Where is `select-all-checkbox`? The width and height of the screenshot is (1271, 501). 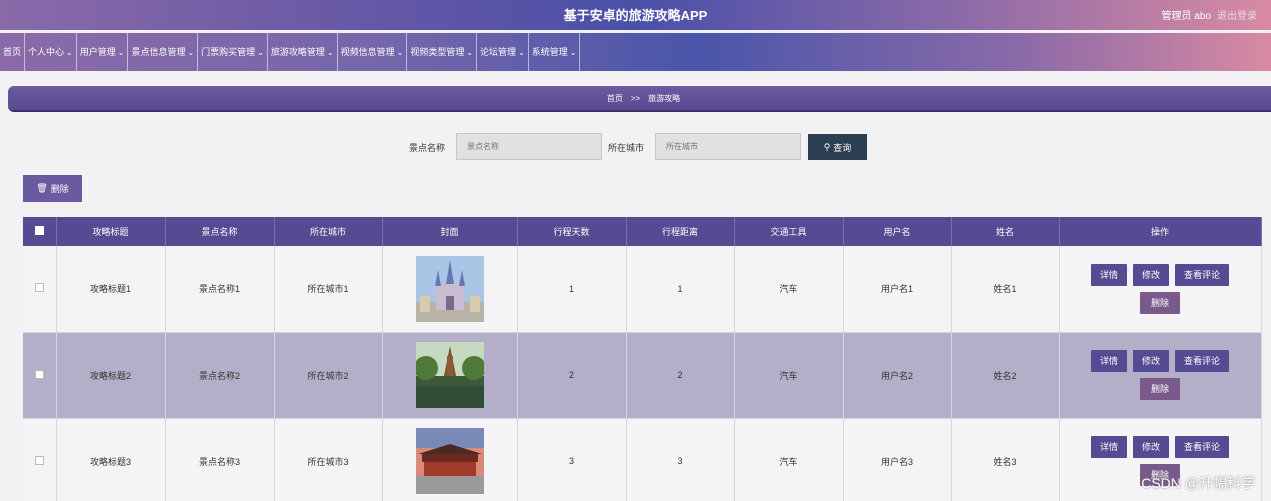
select-all-checkbox is located at coordinates (39, 230).